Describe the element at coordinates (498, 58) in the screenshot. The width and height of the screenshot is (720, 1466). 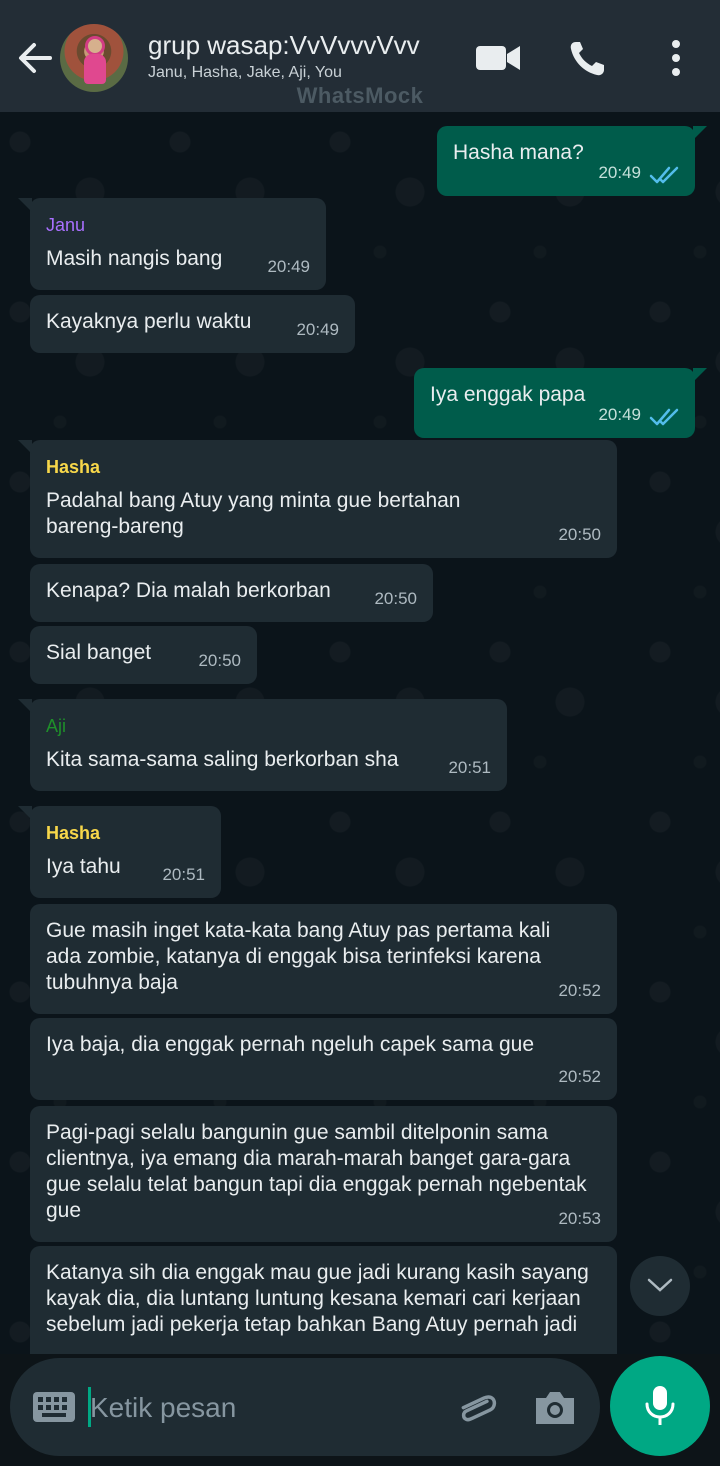
I see `video-call-icon` at that location.